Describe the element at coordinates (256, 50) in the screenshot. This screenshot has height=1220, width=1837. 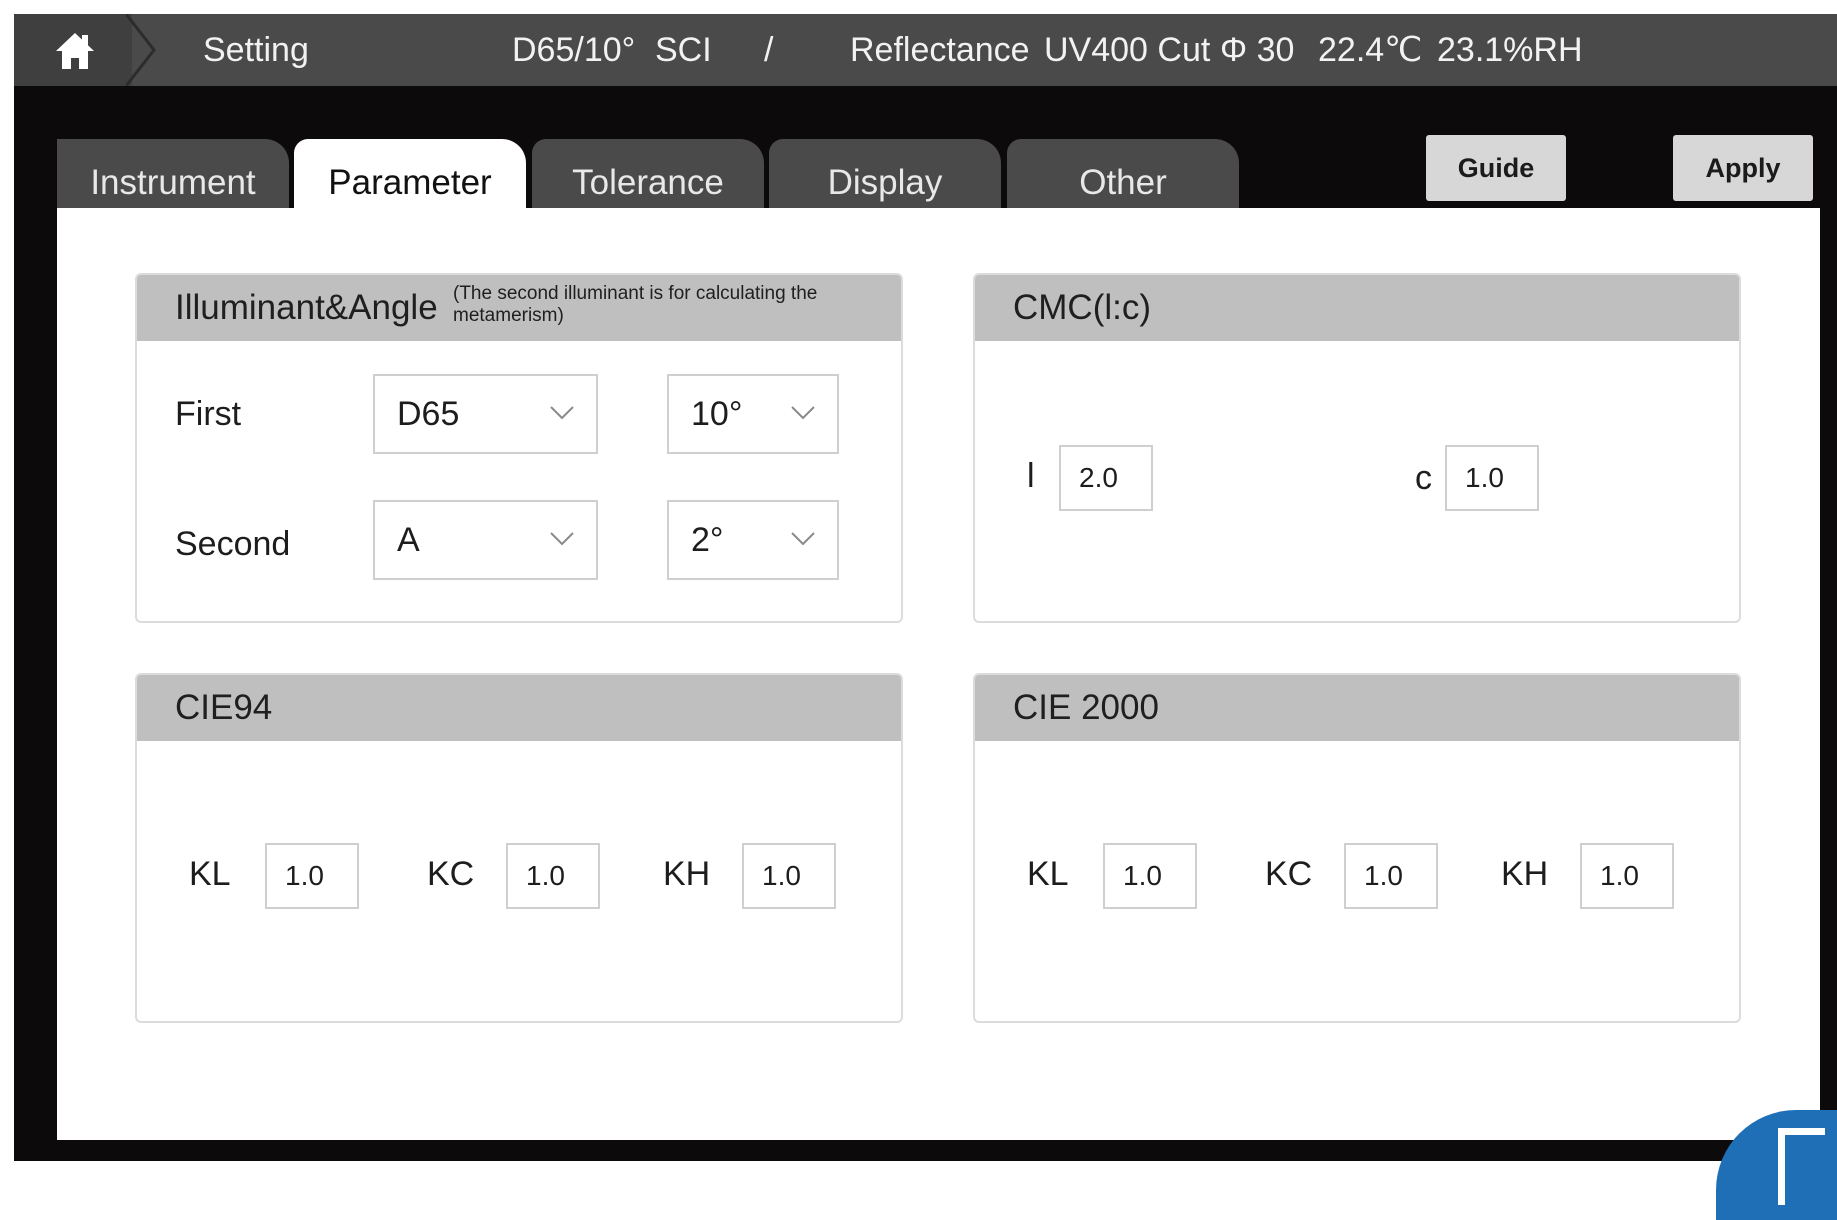
I see `page-title: Setting` at that location.